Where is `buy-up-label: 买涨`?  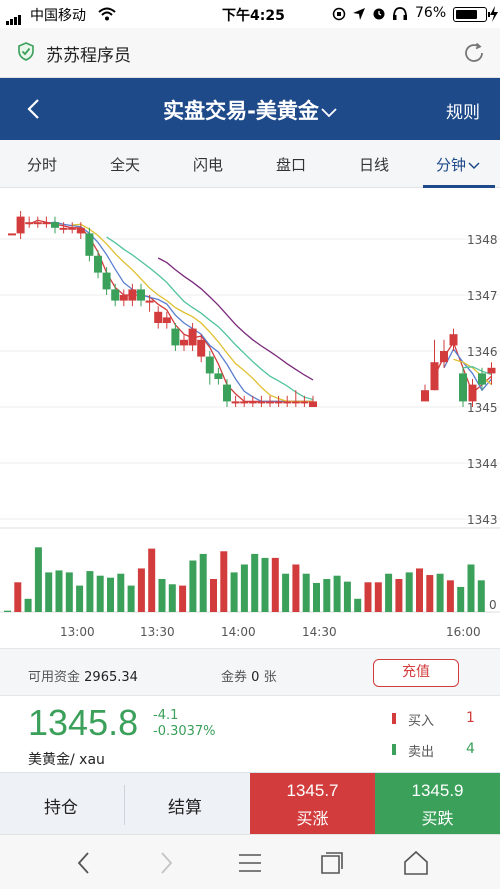
buy-up-label: 买涨 is located at coordinates (312, 818).